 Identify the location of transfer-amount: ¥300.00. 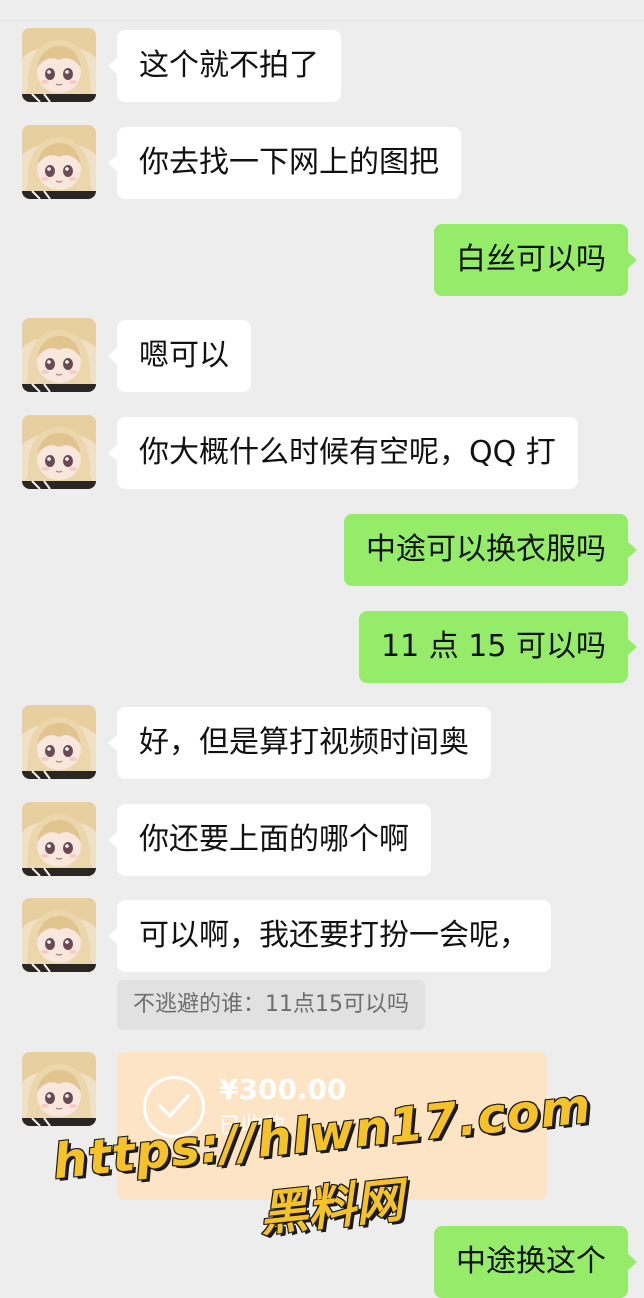
(283, 1089).